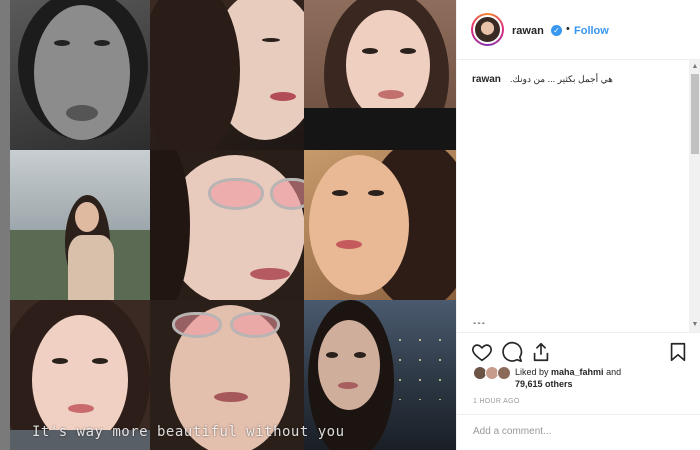 The height and width of the screenshot is (450, 700). Describe the element at coordinates (496, 401) in the screenshot. I see `post-timestamp: 1 HOUR AGO` at that location.